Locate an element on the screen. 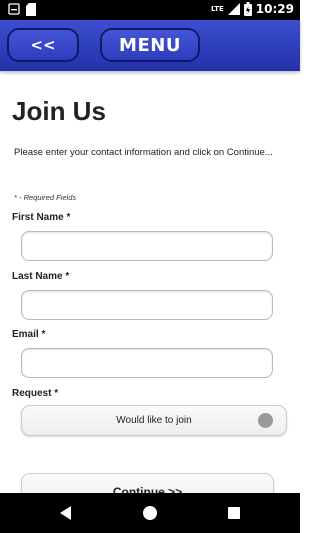  back-triangle-icon is located at coordinates (65, 513).